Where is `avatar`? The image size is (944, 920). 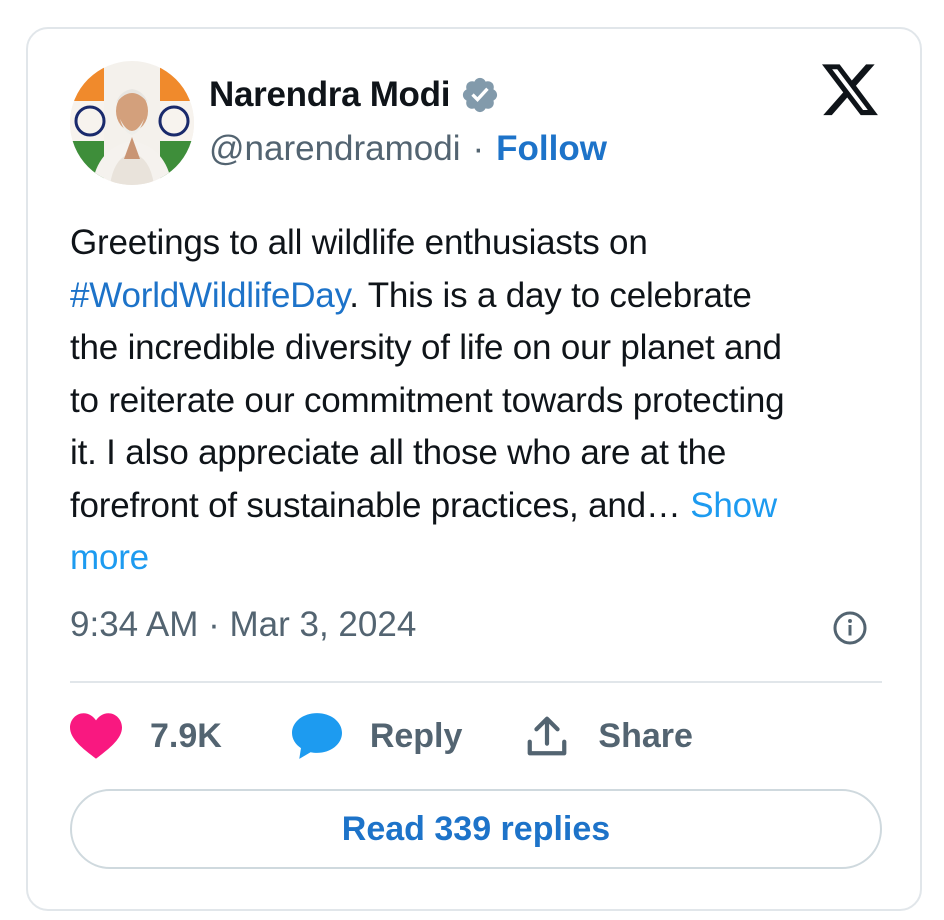
avatar is located at coordinates (132, 123).